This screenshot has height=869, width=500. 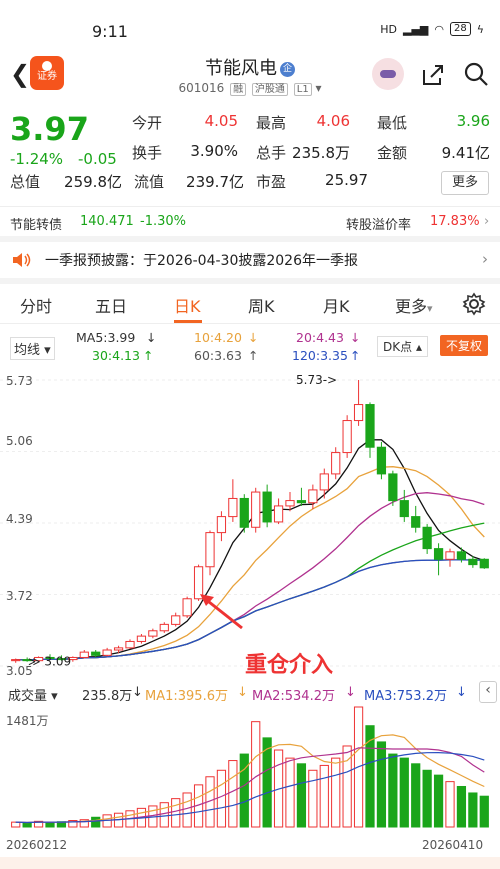 What do you see at coordinates (432, 29) in the screenshot?
I see `status-icons: HD ▂▄▆ ◠ 28 ϟ` at bounding box center [432, 29].